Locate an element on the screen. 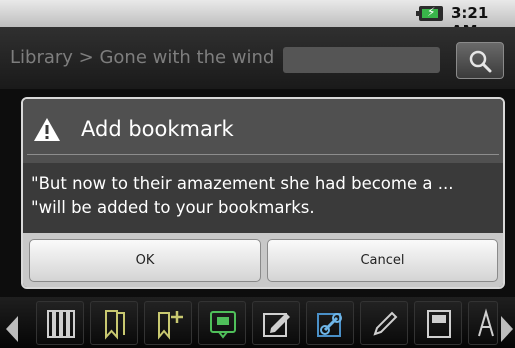 The width and height of the screenshot is (515, 348). add-bookmark-button is located at coordinates (168, 323).